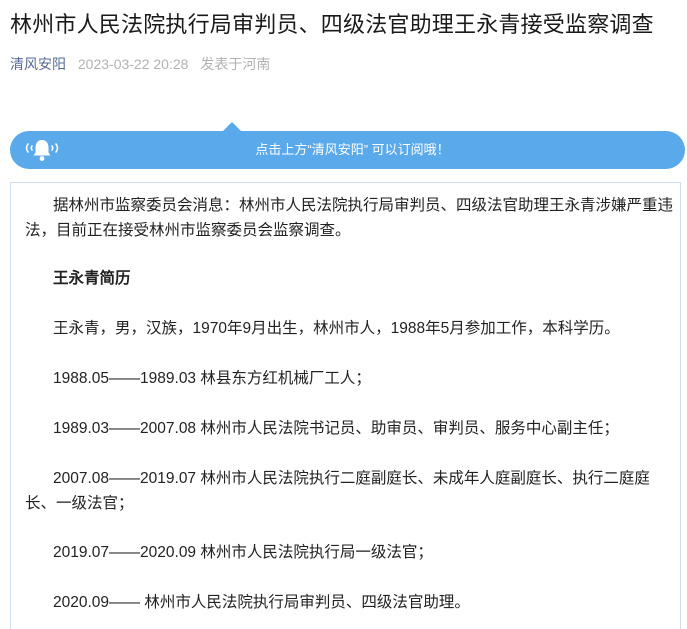 The width and height of the screenshot is (687, 629). I want to click on subscribe-banner-text: 点击上方“清风安阳” 可以订阅哦！, so click(347, 150).